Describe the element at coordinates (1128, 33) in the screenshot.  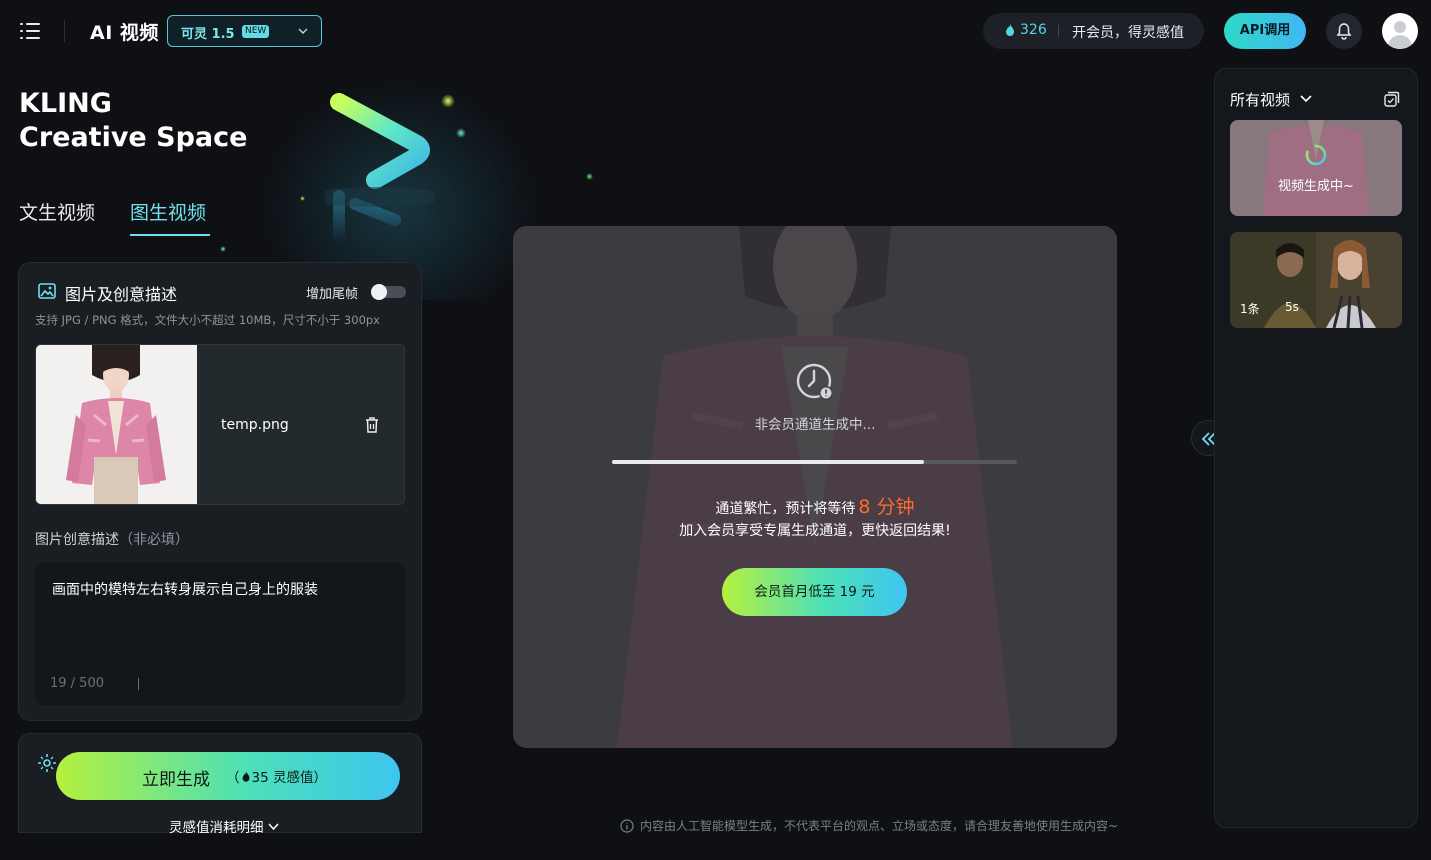
I see `membership-link: 开会员，得灵感值` at that location.